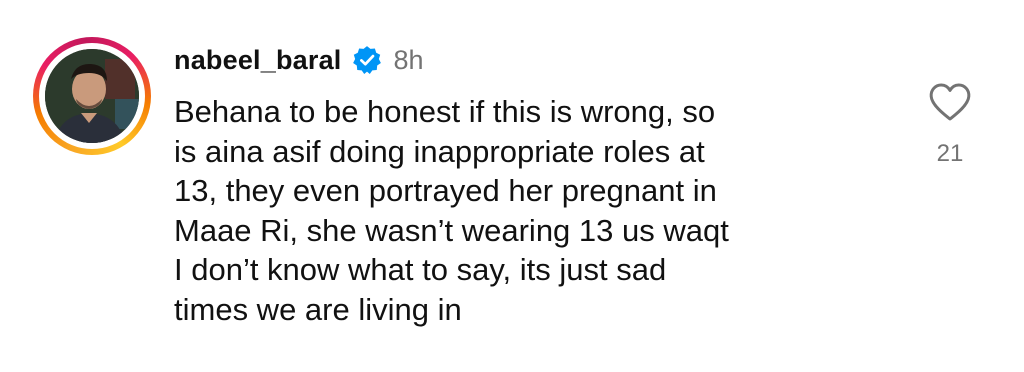  I want to click on like-section: 21, so click(950, 130).